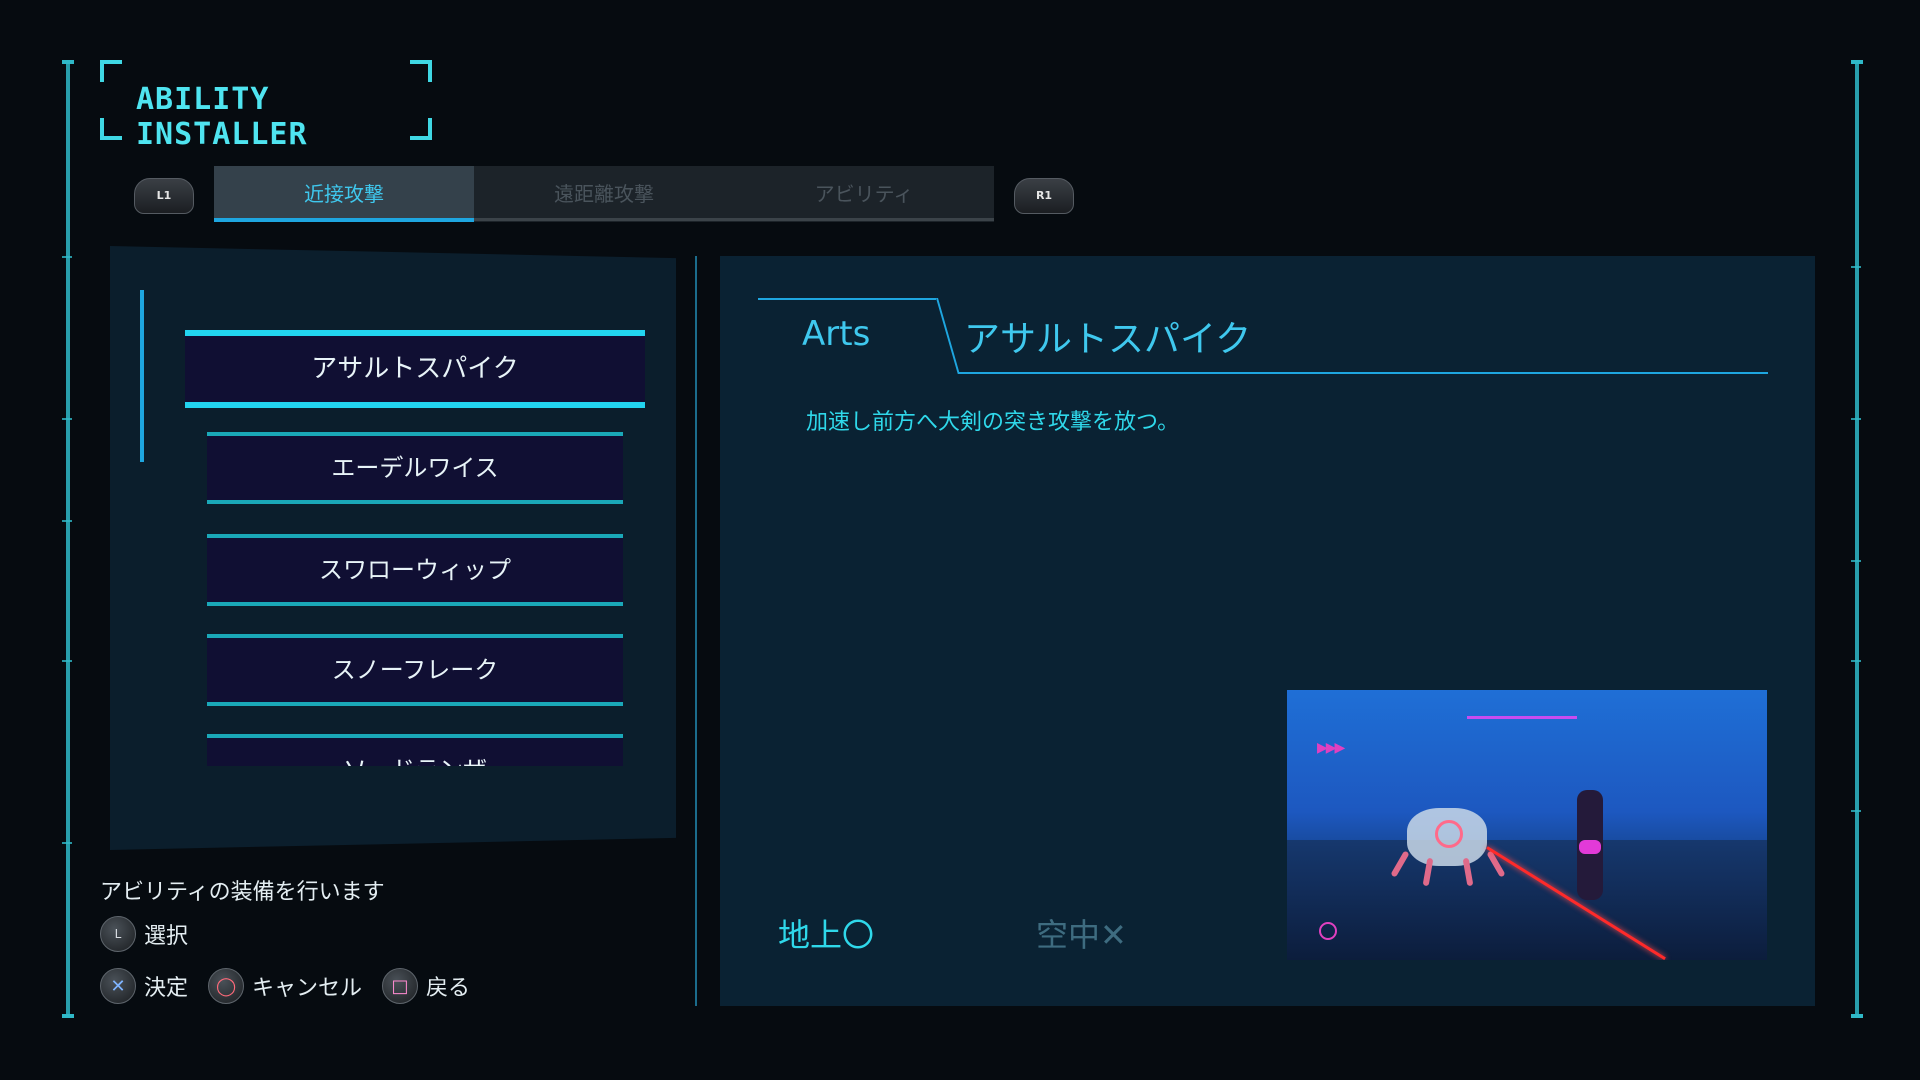 Image resolution: width=1920 pixels, height=1080 pixels. I want to click on square-button-icon: □, so click(400, 986).